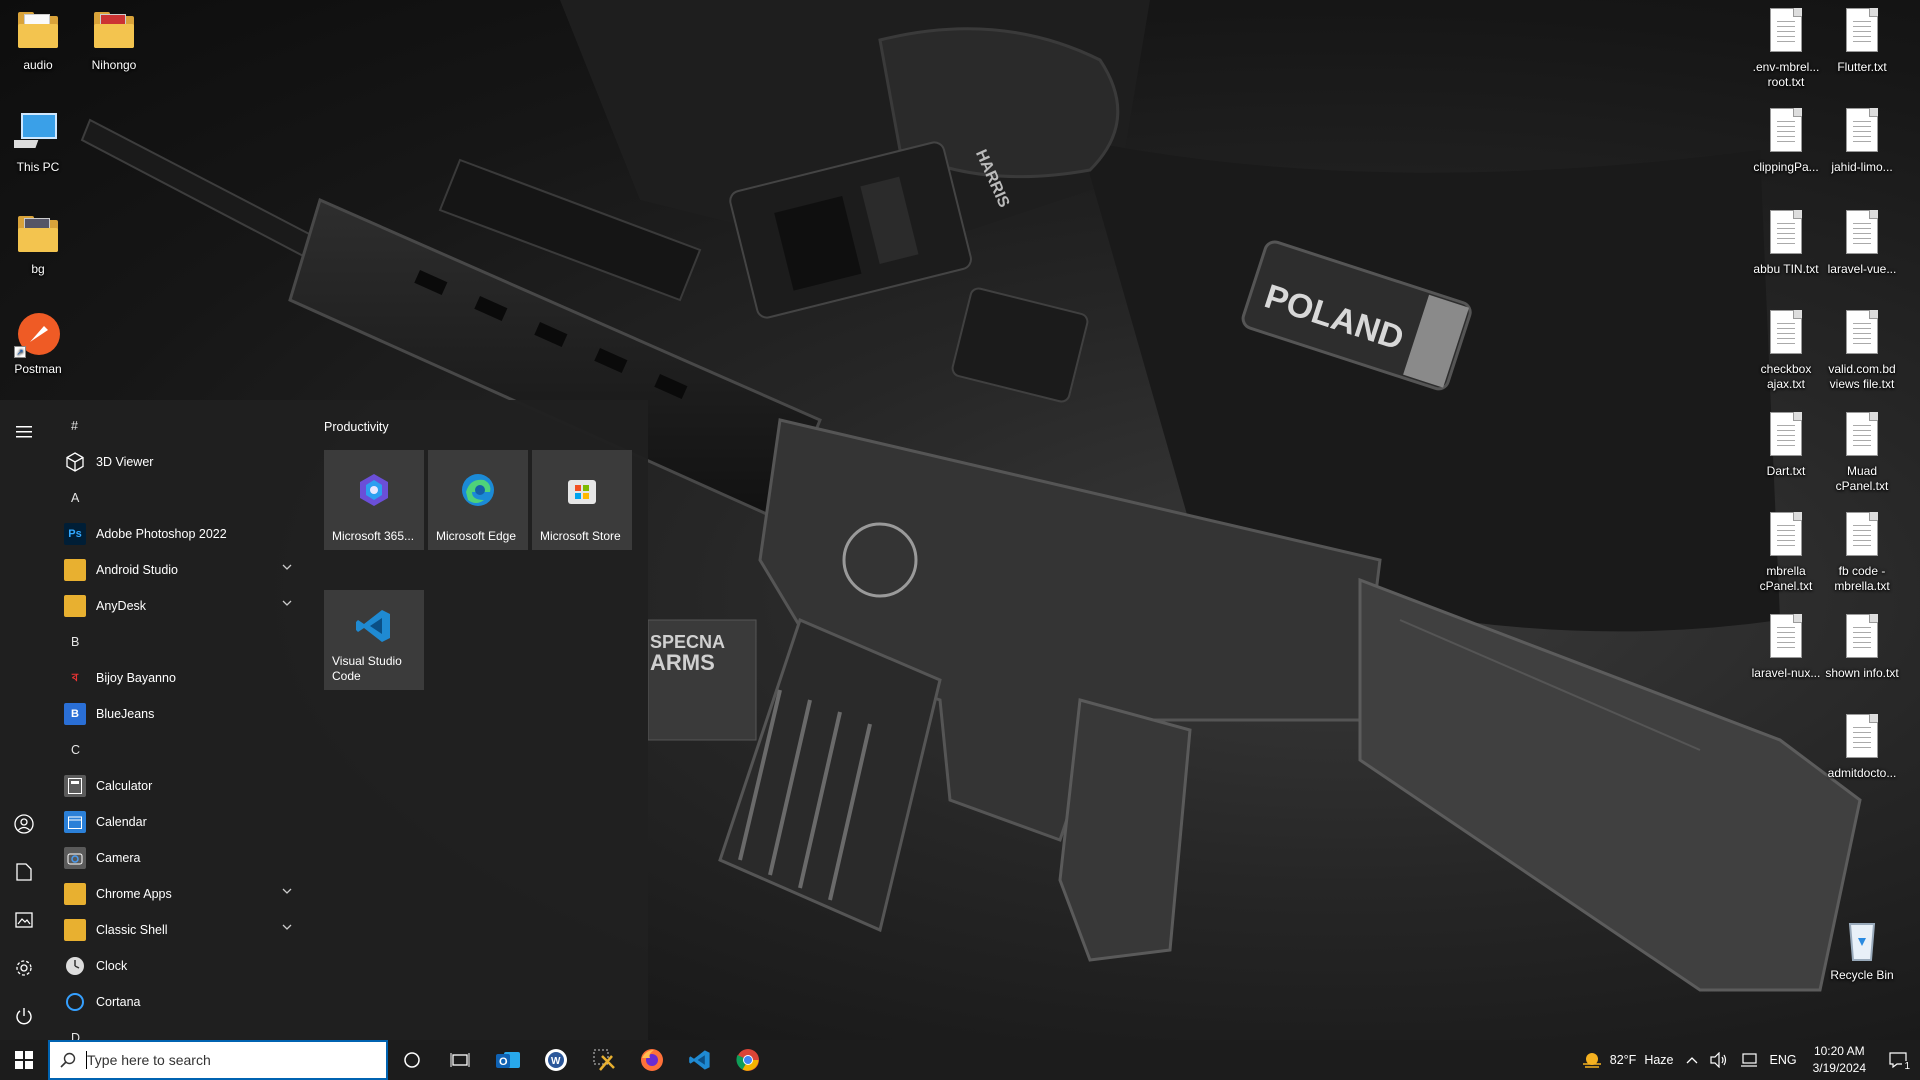 This screenshot has height=1080, width=1920. What do you see at coordinates (582, 500) in the screenshot?
I see `tile-microsoft-store: Microsoft Store` at bounding box center [582, 500].